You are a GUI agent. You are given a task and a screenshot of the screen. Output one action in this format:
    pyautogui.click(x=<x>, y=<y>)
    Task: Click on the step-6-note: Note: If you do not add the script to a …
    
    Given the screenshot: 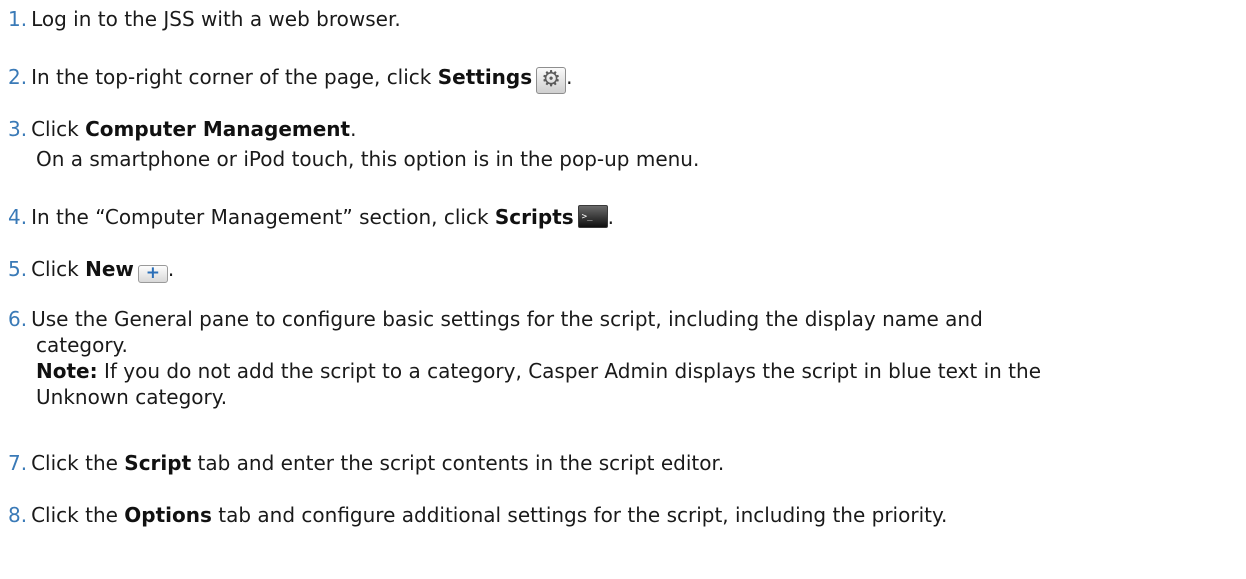 What is the action you would take?
    pyautogui.click(x=623, y=371)
    